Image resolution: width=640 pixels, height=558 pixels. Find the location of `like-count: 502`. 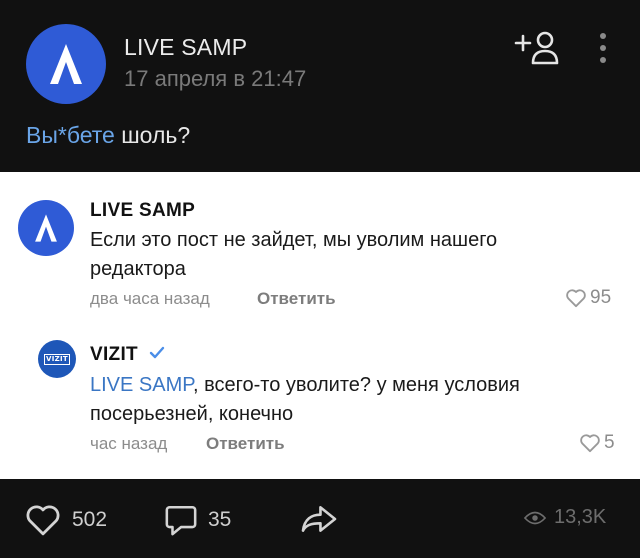

like-count: 502 is located at coordinates (90, 519).